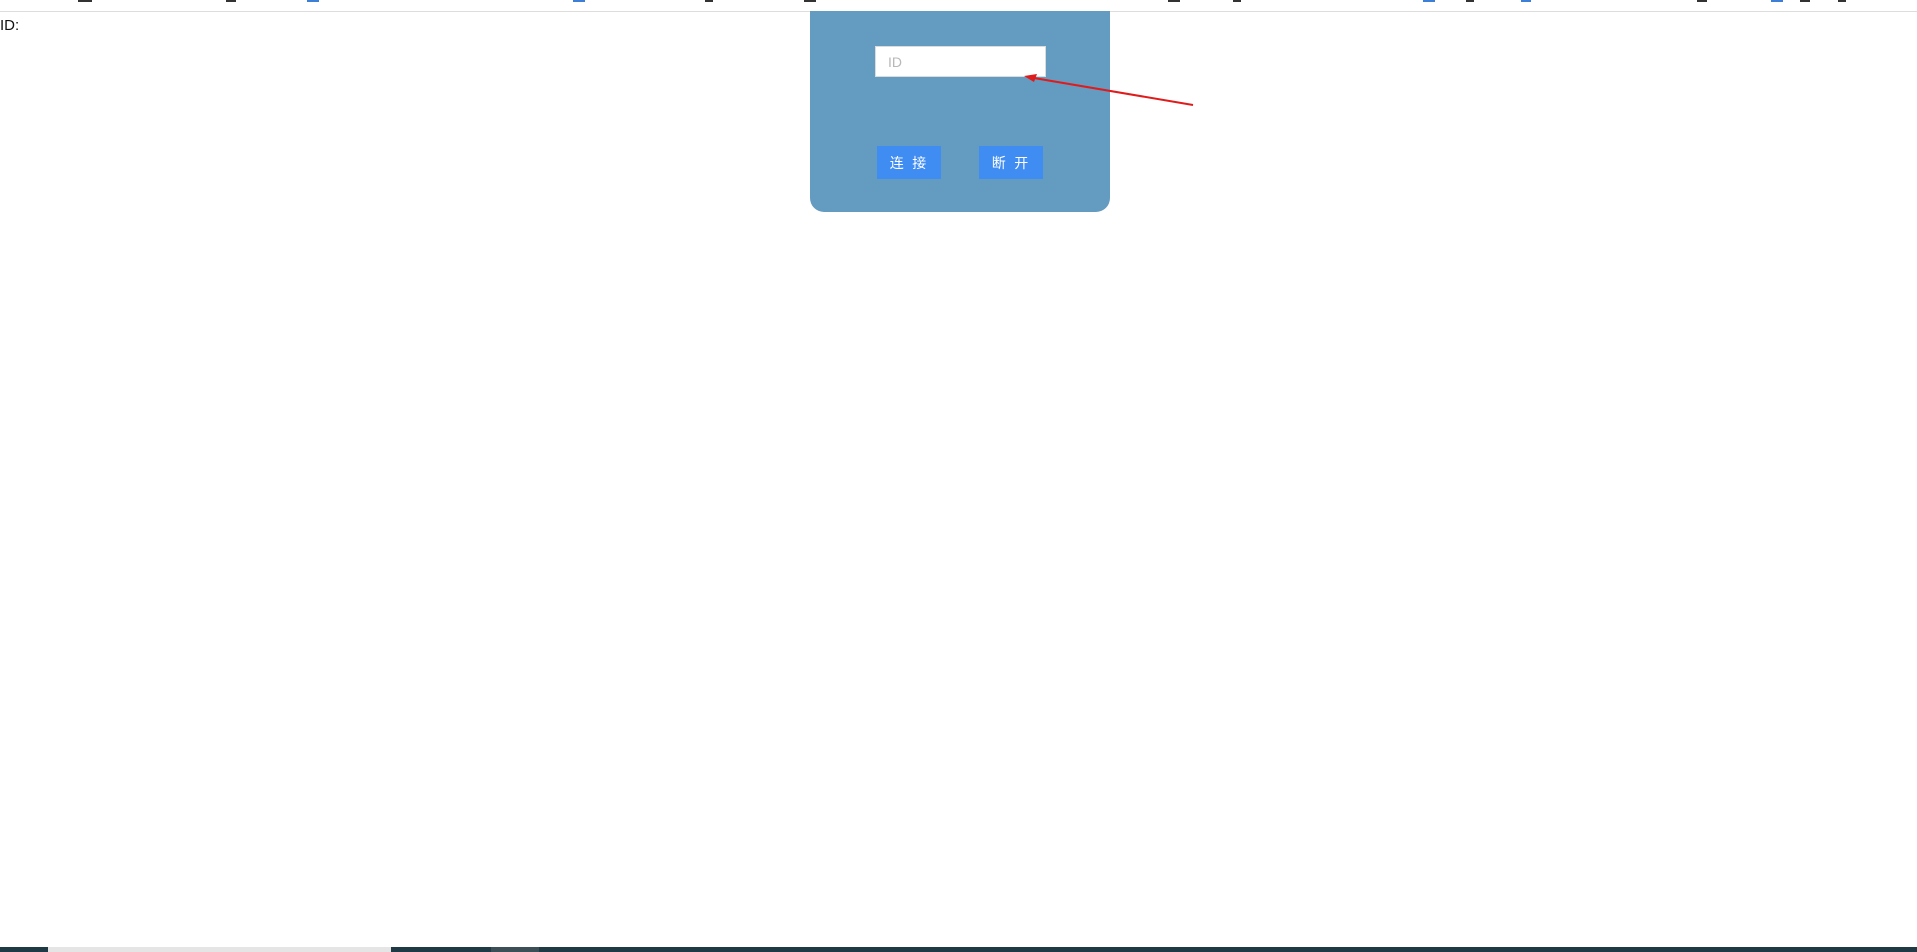  I want to click on bottom-taskbar-strip, so click(958, 949).